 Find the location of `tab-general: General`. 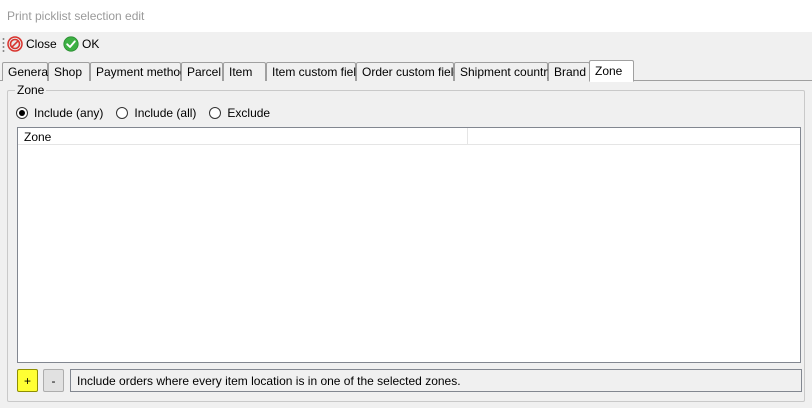

tab-general: General is located at coordinates (26, 71).